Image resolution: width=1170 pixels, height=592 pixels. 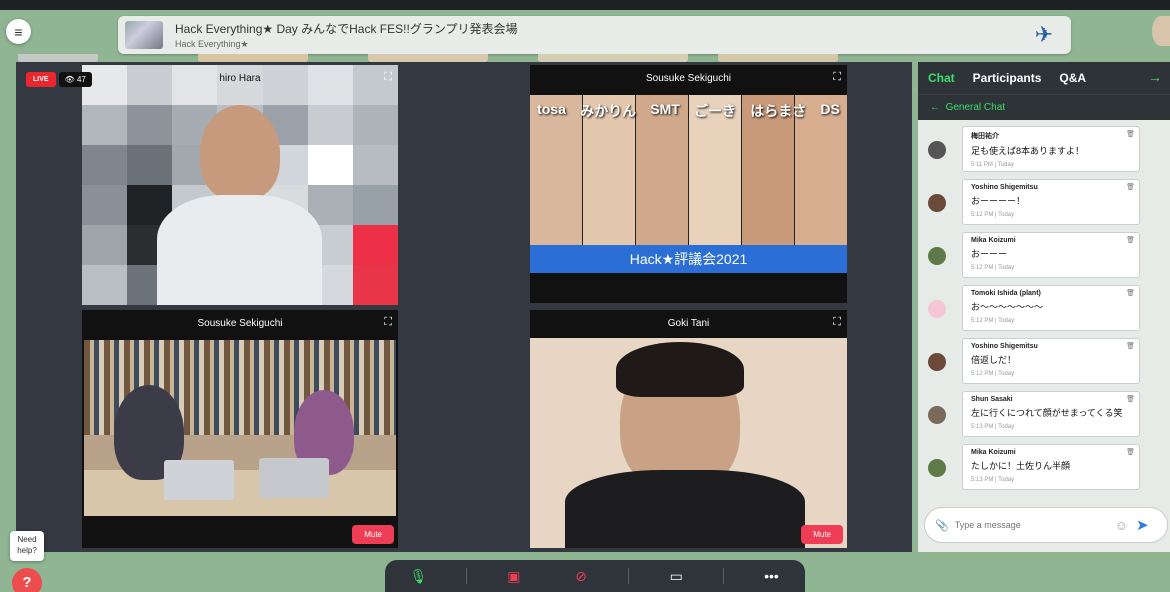 I want to click on poster-names: tosa みかりん SMT ごーき はらまさ DS, so click(x=688, y=110).